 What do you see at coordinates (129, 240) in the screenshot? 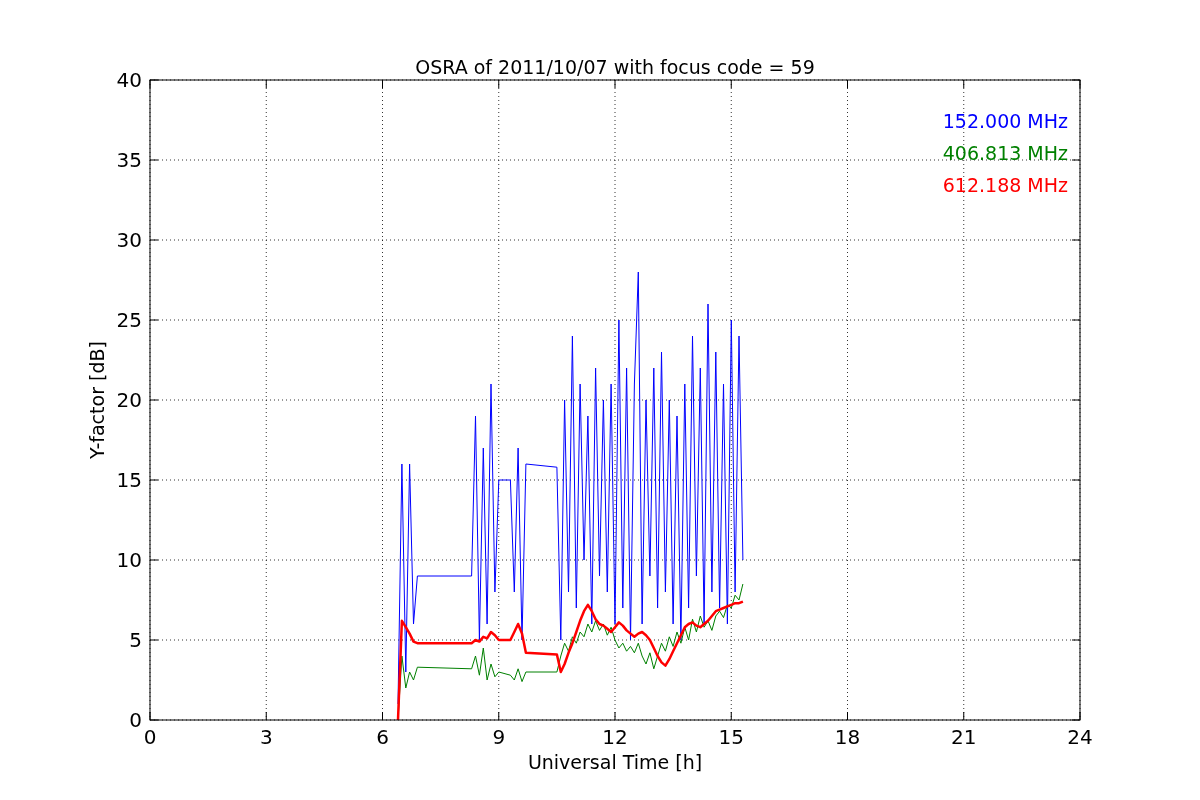
I see `tick-label: 30` at bounding box center [129, 240].